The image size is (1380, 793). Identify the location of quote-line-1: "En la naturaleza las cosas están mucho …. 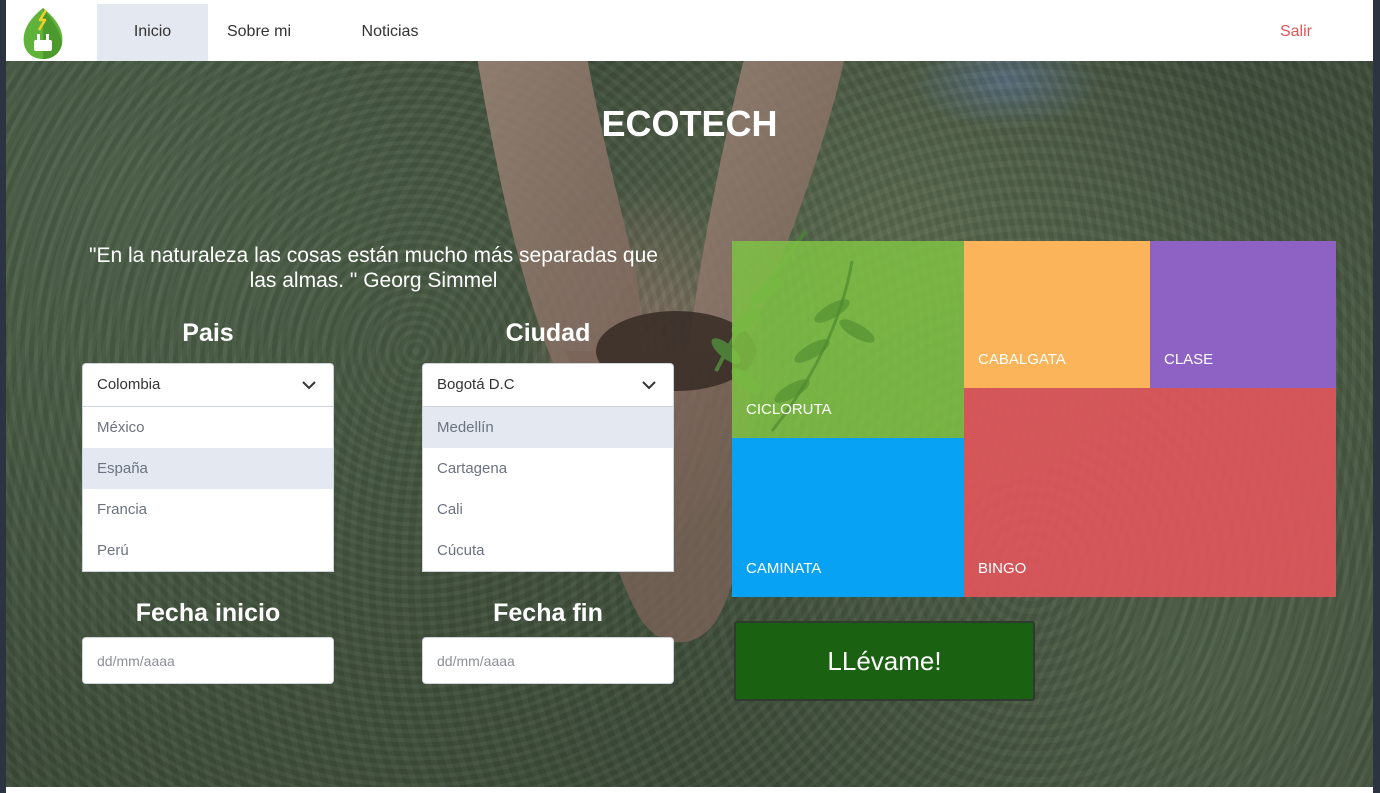
(373, 255).